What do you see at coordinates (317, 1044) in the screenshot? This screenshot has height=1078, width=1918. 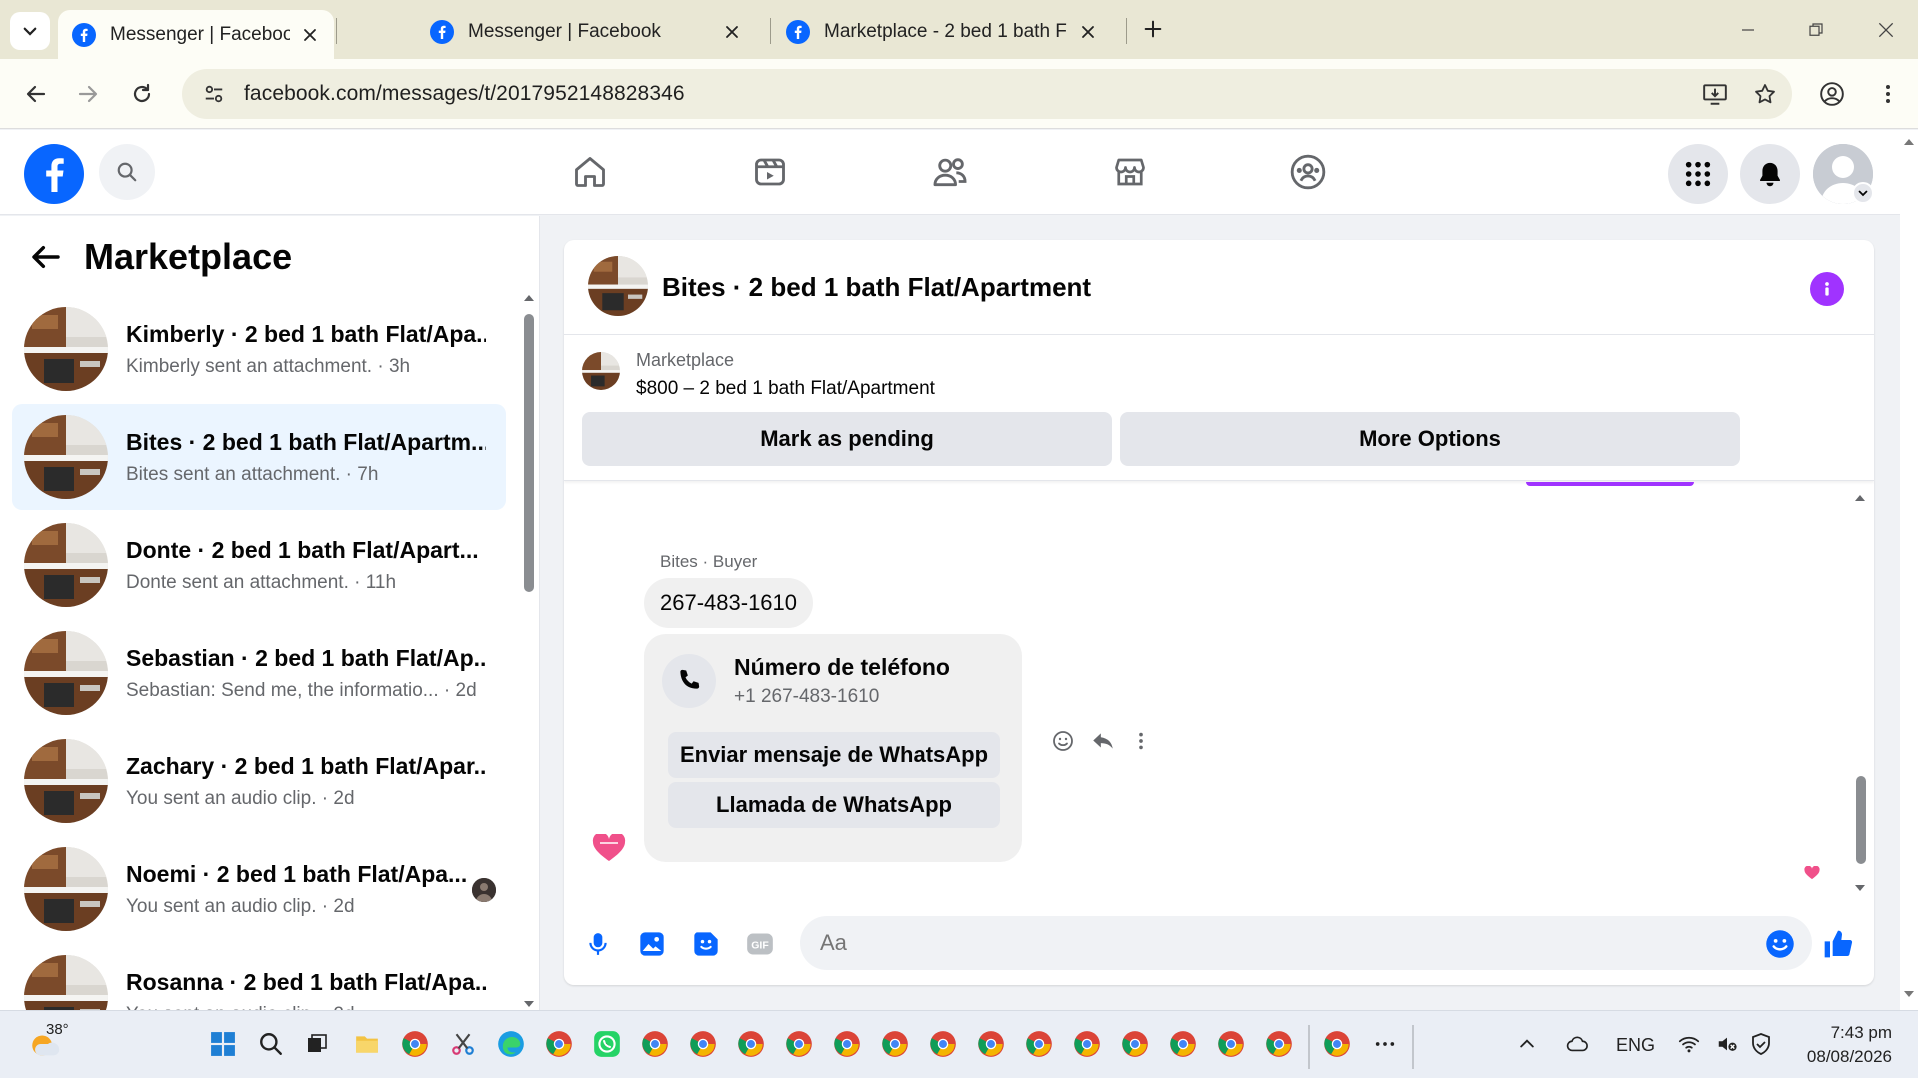 I see `task-view-button` at bounding box center [317, 1044].